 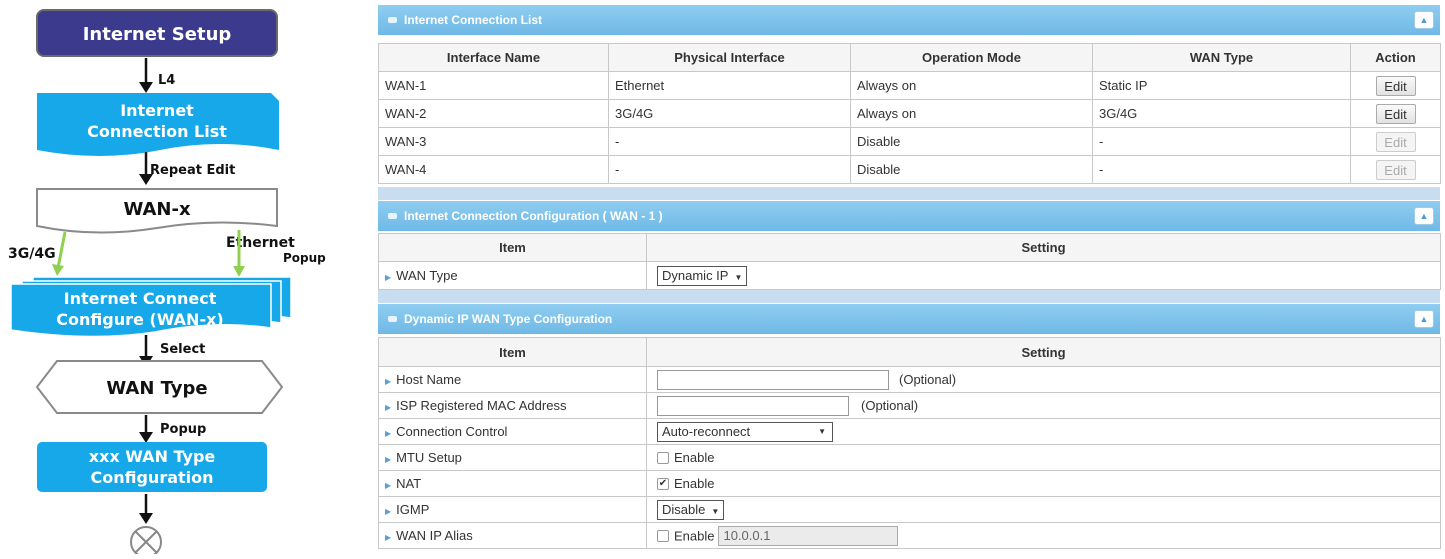 What do you see at coordinates (32, 254) in the screenshot?
I see `branch-3g4g-label: 3G/4G` at bounding box center [32, 254].